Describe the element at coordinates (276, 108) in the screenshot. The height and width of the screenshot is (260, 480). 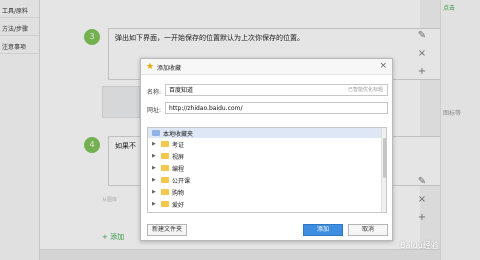
I see `url-input: http://zhidao.baidu.com/` at that location.